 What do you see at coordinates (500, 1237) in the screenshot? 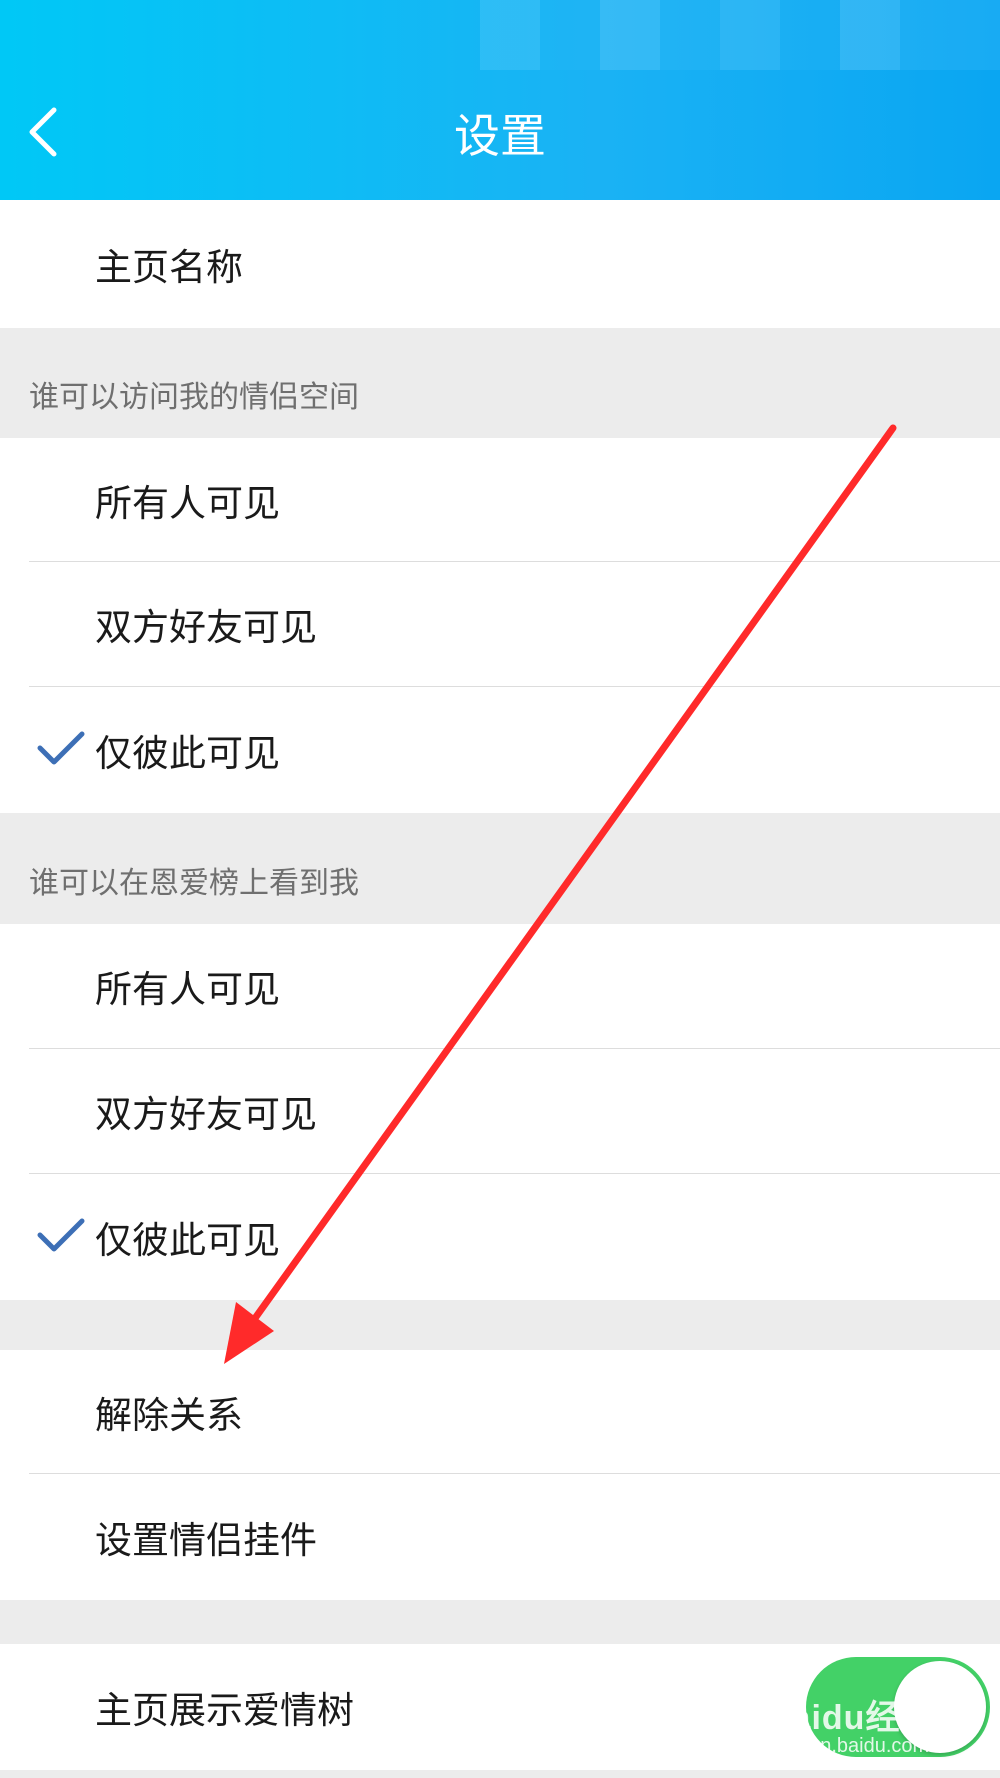
I see `rank-option-mutual: 仅彼此可见` at bounding box center [500, 1237].